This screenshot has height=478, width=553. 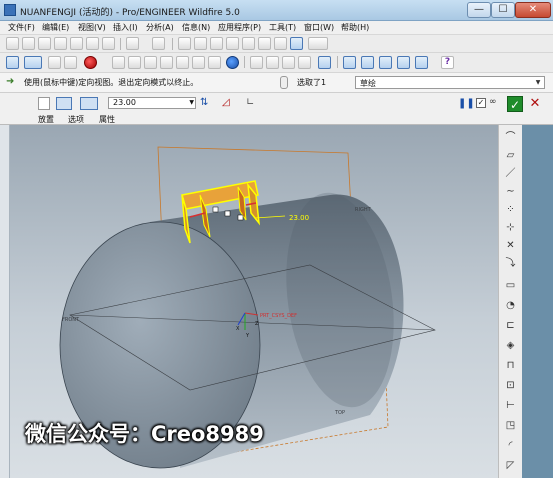 I want to click on selection-mode-icon, so click(x=296, y=43).